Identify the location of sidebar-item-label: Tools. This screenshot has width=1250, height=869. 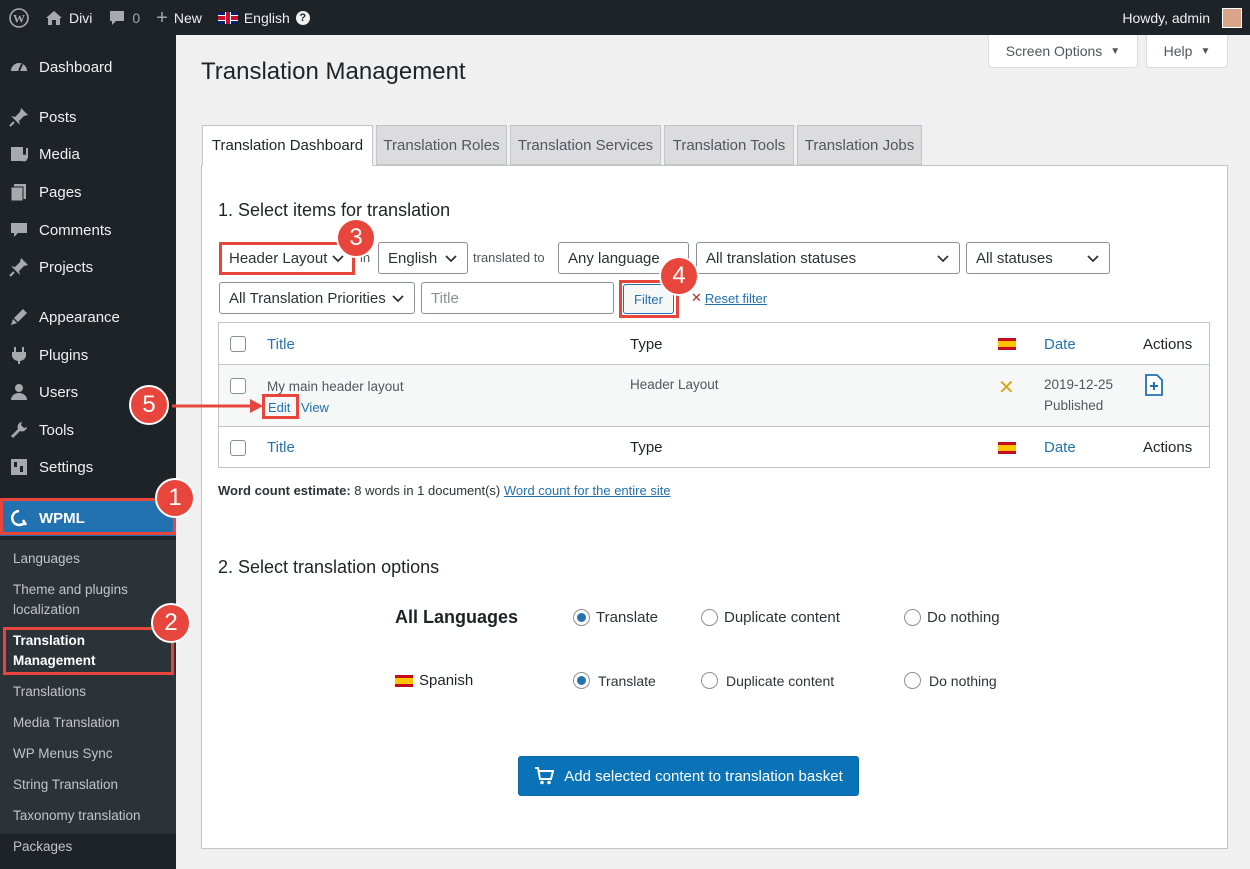
(57, 430).